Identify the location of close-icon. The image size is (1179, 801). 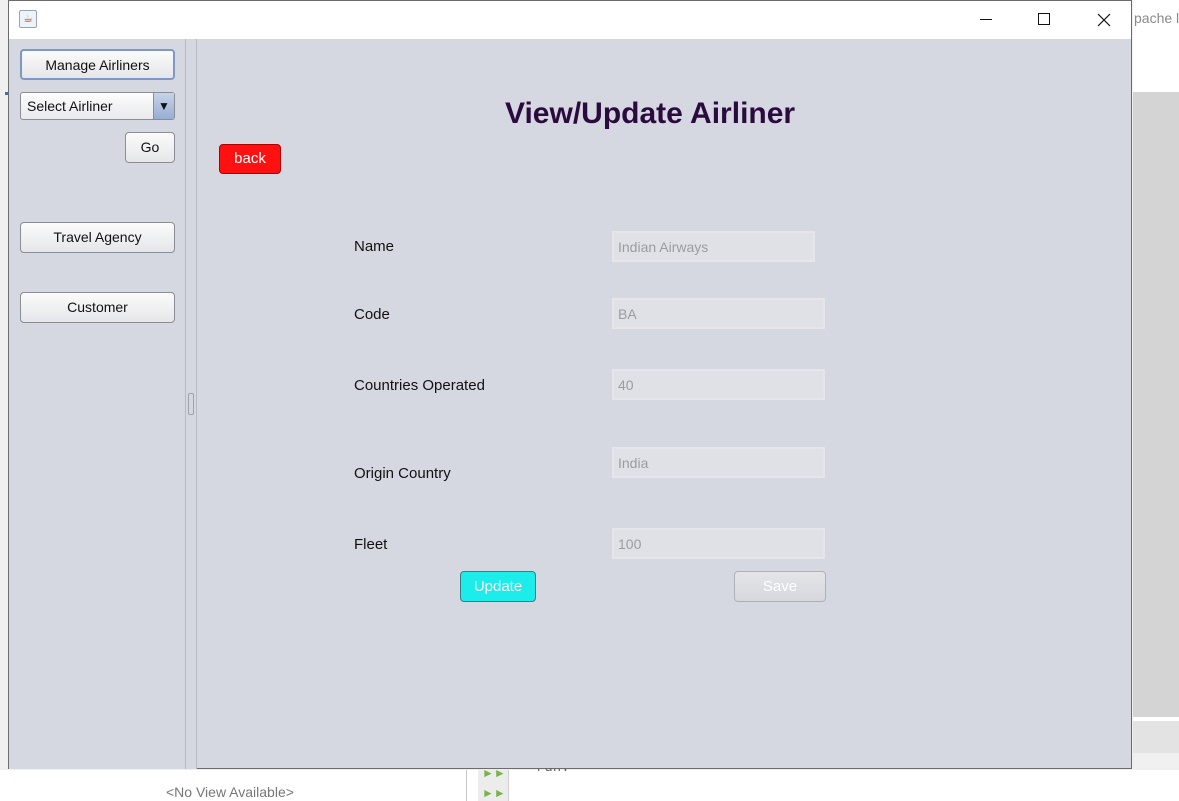
(1104, 20).